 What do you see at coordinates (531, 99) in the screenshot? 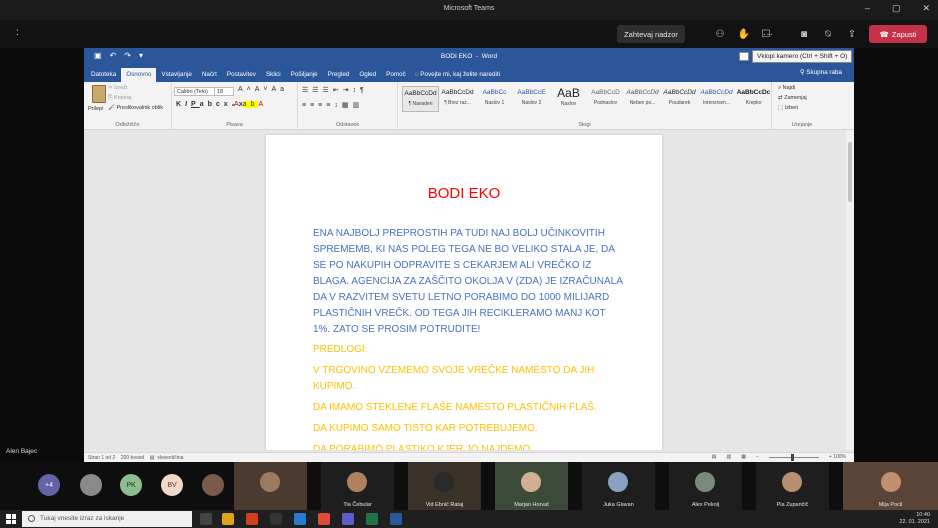
I see `style-gallery-item: AaBbCcE Naslov 2` at bounding box center [531, 99].